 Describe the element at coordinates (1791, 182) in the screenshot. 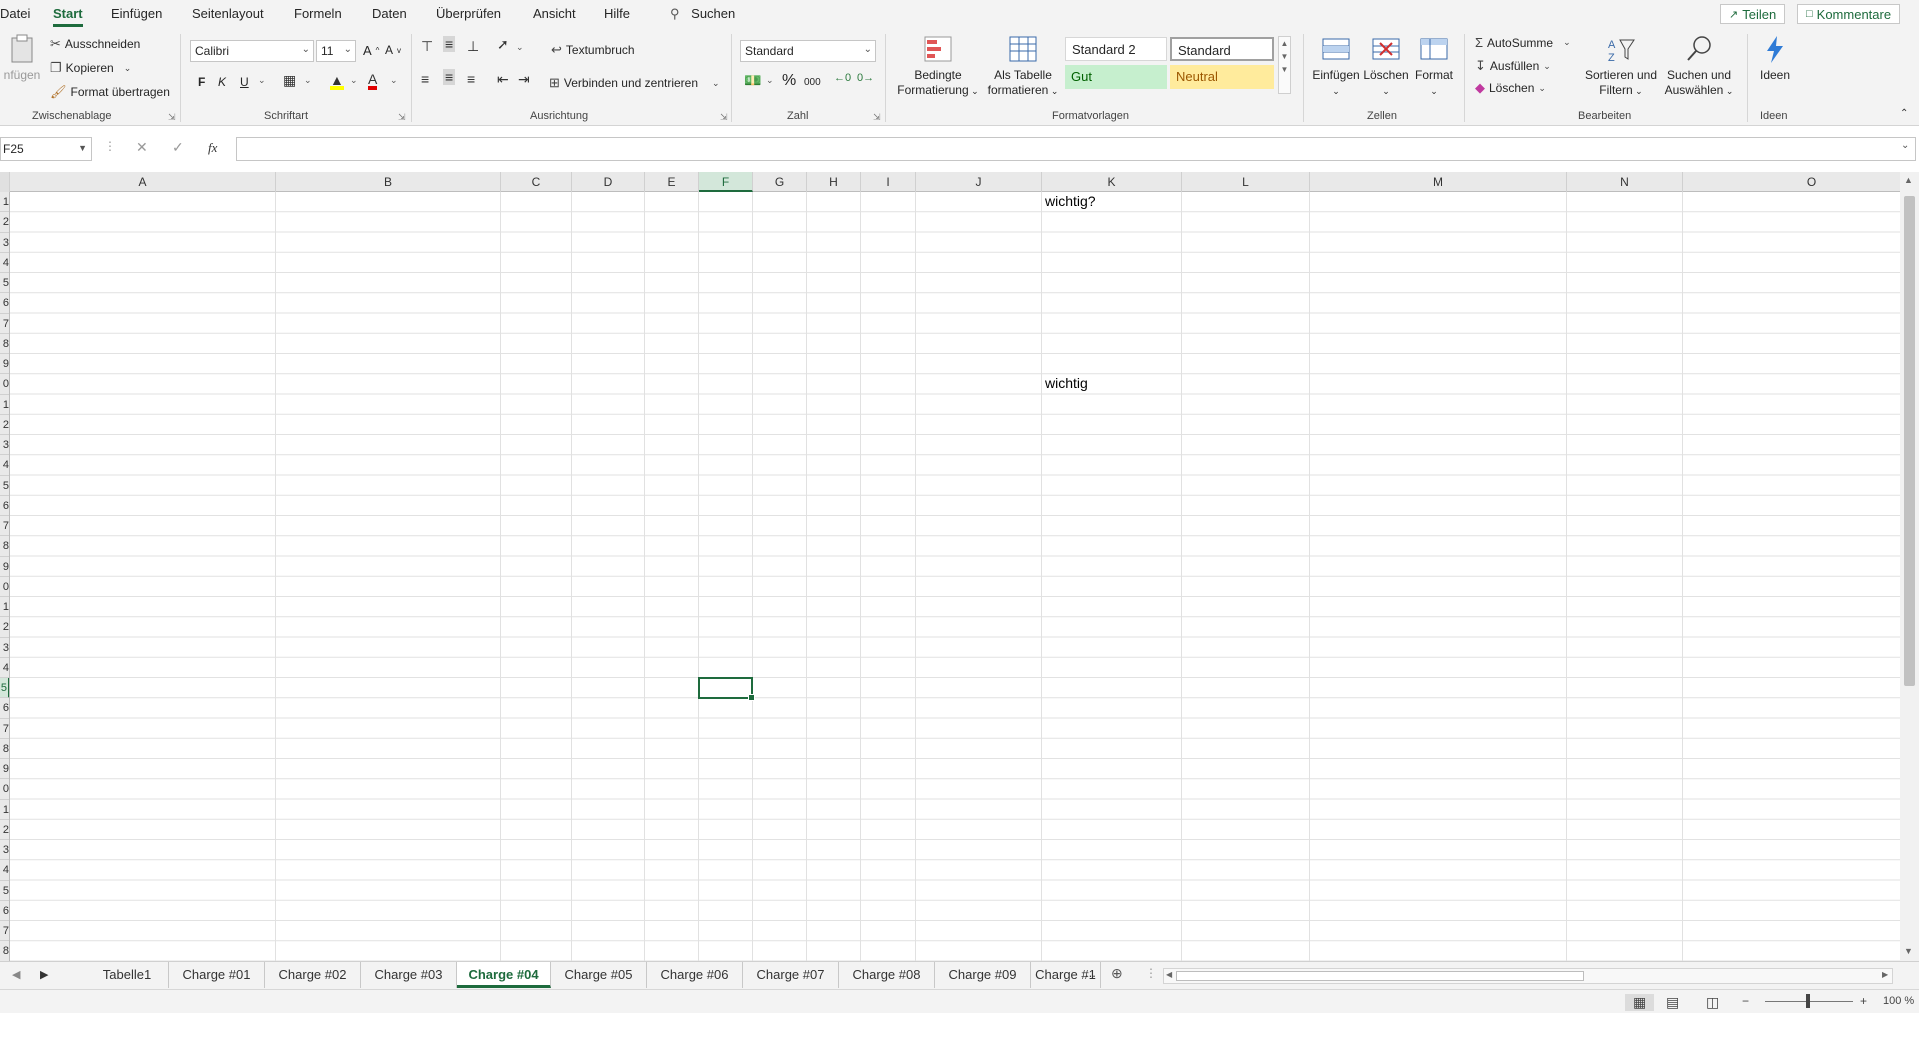

I see `column-header-o: O` at that location.